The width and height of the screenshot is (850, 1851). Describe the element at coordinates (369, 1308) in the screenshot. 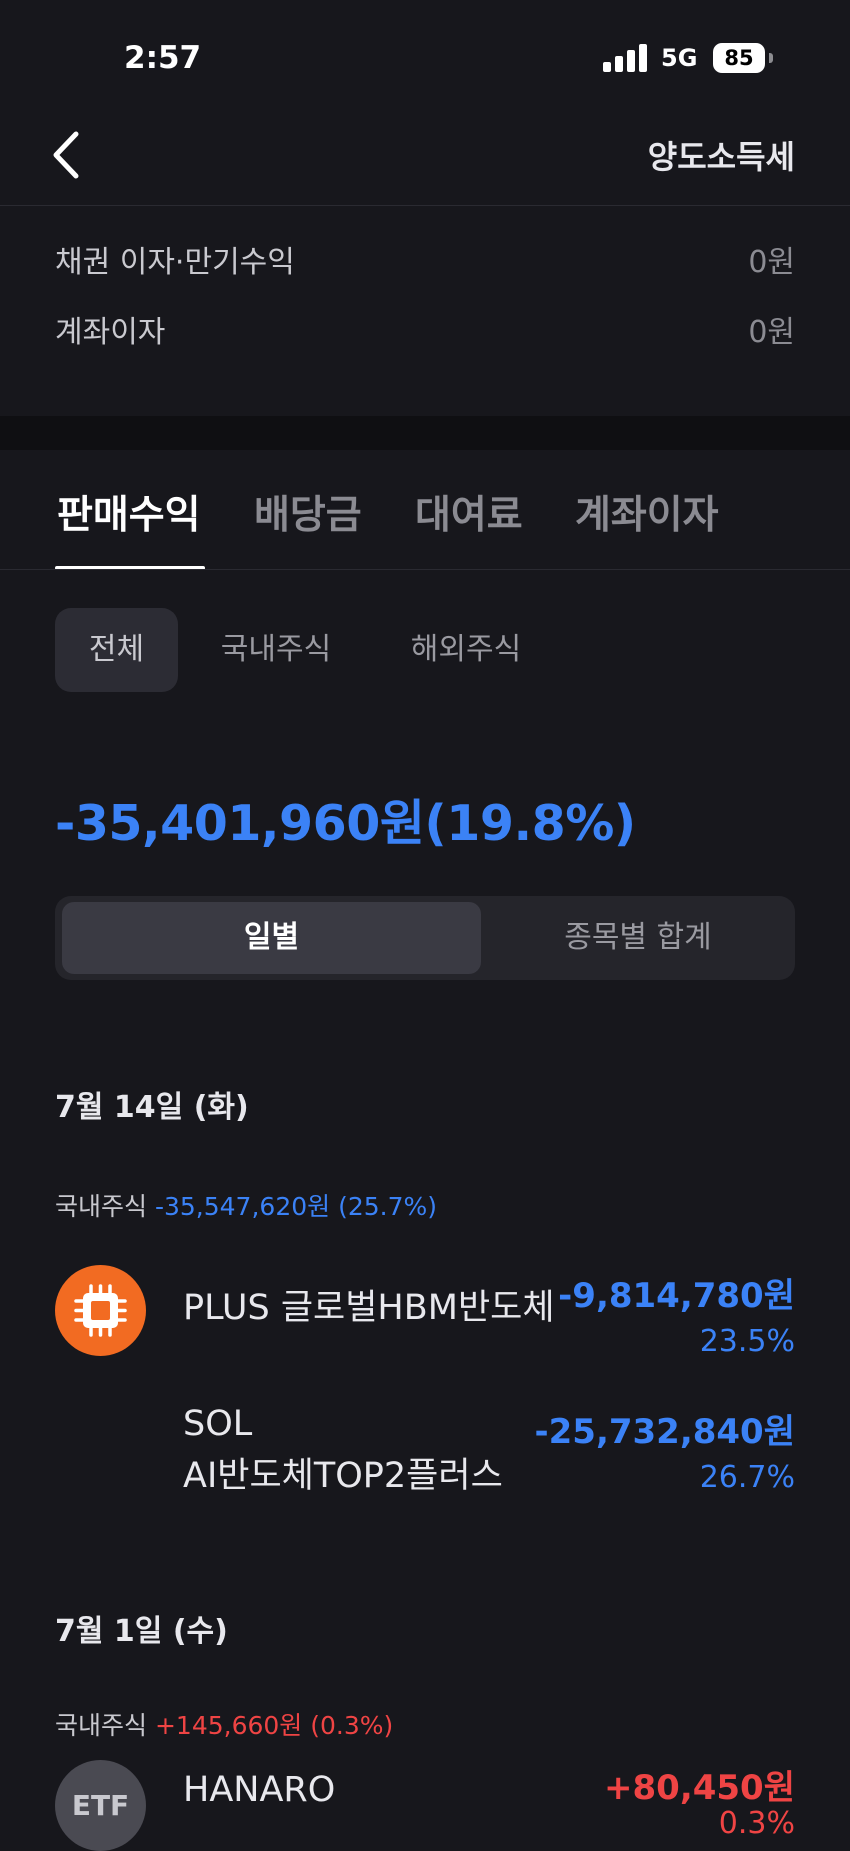

I see `stock-name: PLUS 글로벌HBM반도체` at that location.